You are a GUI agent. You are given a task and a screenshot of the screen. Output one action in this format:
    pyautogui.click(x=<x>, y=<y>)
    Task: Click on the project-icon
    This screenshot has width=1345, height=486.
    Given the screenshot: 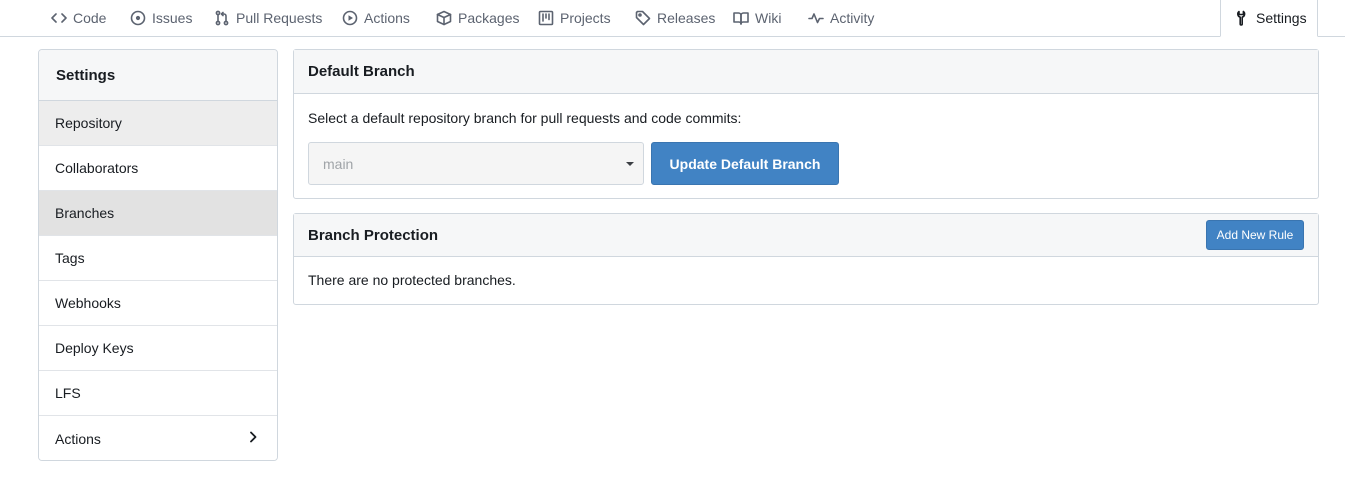 What is the action you would take?
    pyautogui.click(x=546, y=18)
    